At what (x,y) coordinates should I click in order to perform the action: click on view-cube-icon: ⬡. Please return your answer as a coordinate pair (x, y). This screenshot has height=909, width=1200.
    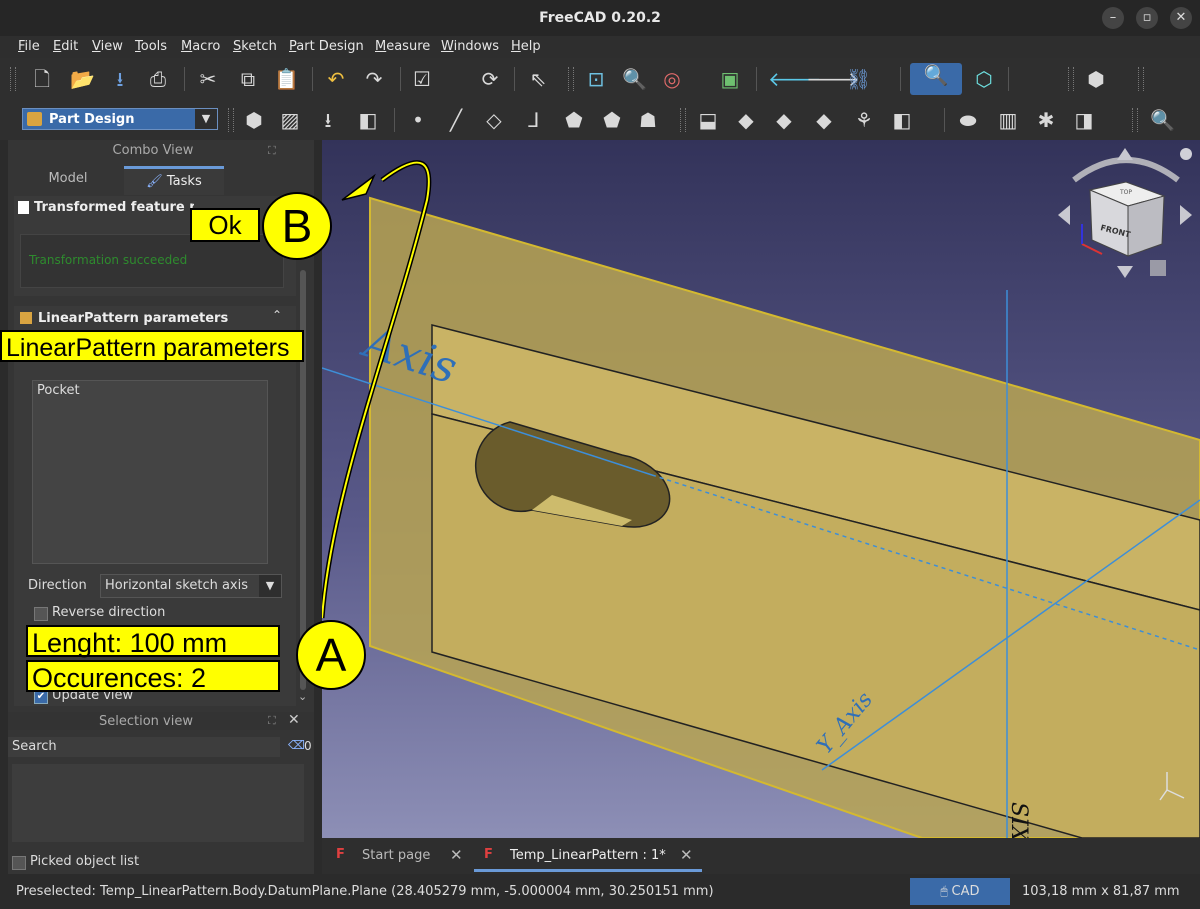
    Looking at the image, I should click on (984, 79).